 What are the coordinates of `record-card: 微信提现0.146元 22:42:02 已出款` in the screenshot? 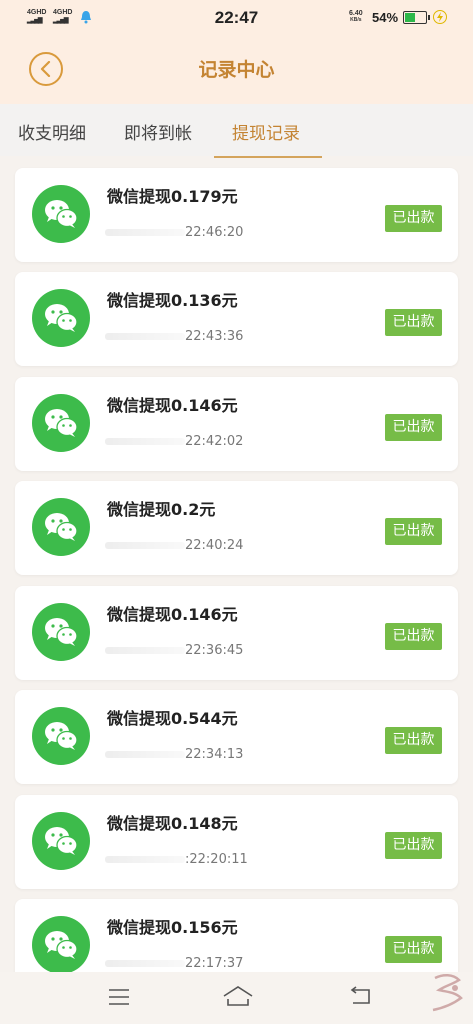 It's located at (236, 424).